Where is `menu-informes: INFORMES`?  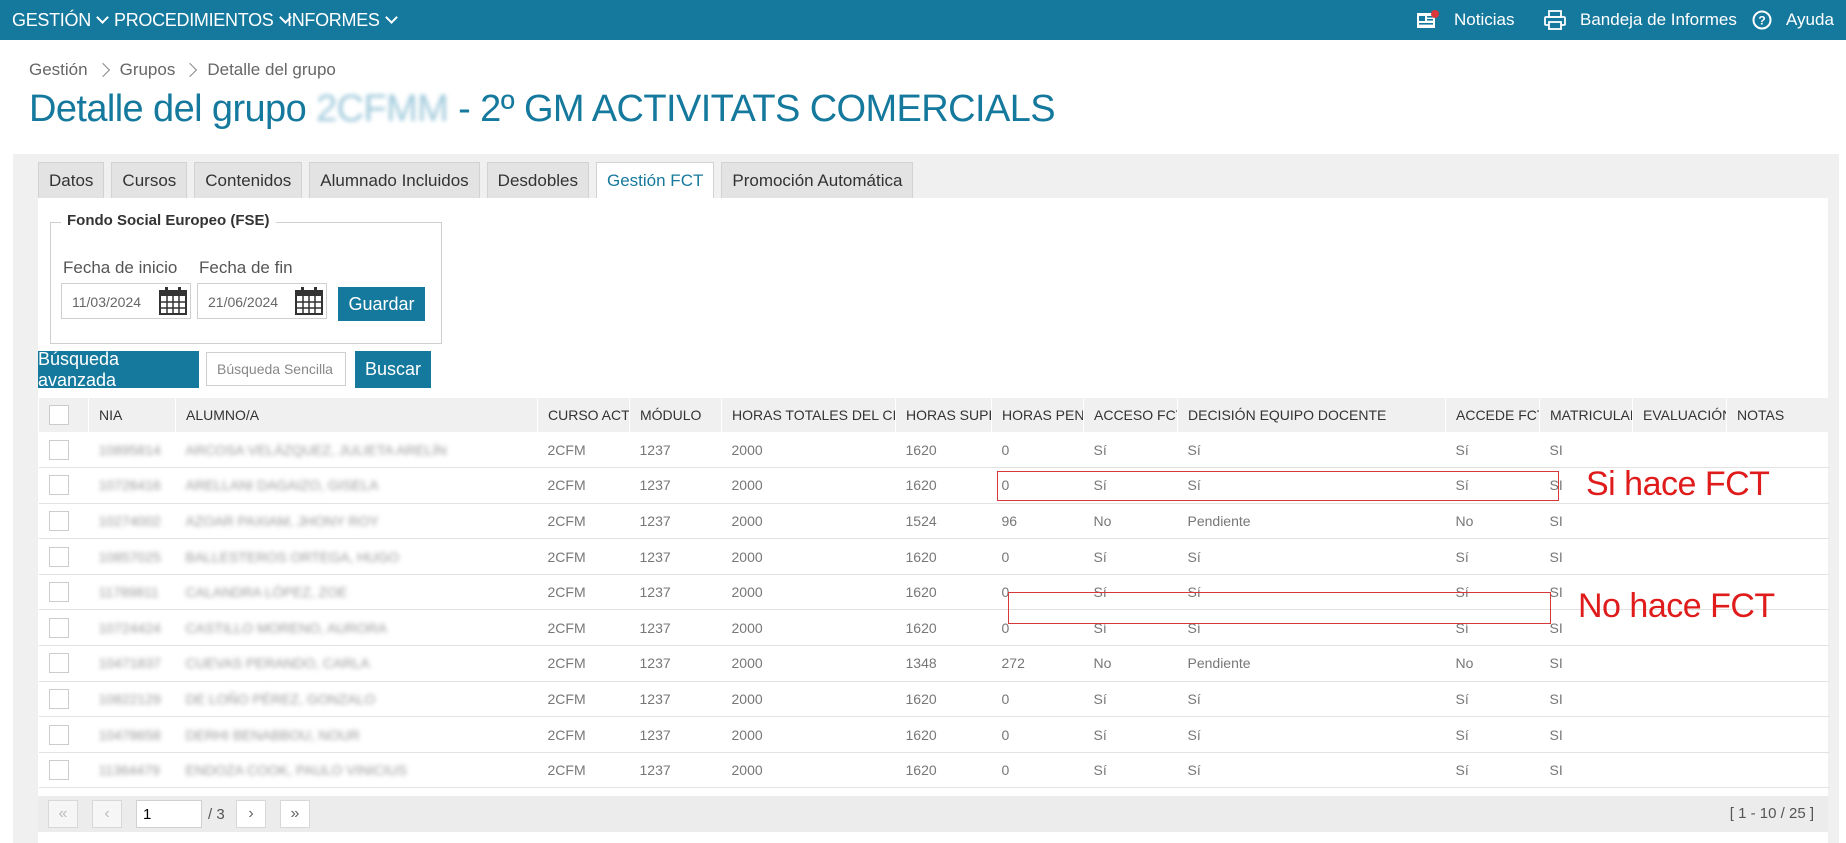
menu-informes: INFORMES is located at coordinates (342, 20).